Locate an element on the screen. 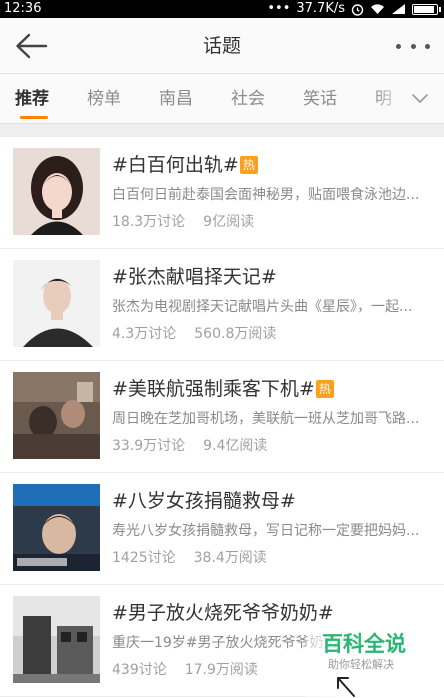 The width and height of the screenshot is (444, 698). watermark-logo: 百科全说 助你轻松解决 is located at coordinates (375, 660).